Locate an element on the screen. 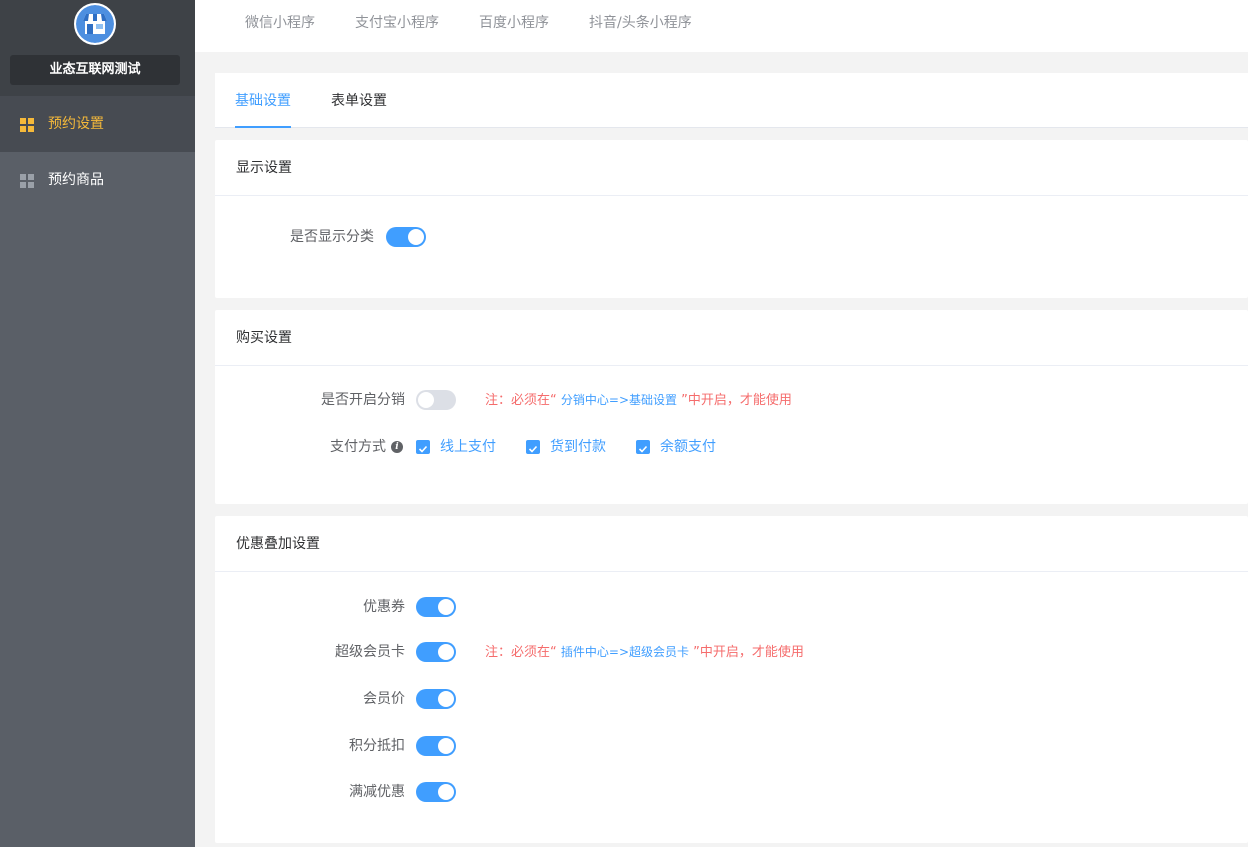  tab-wechat-miniprogram: 微信小程序 is located at coordinates (280, 23).